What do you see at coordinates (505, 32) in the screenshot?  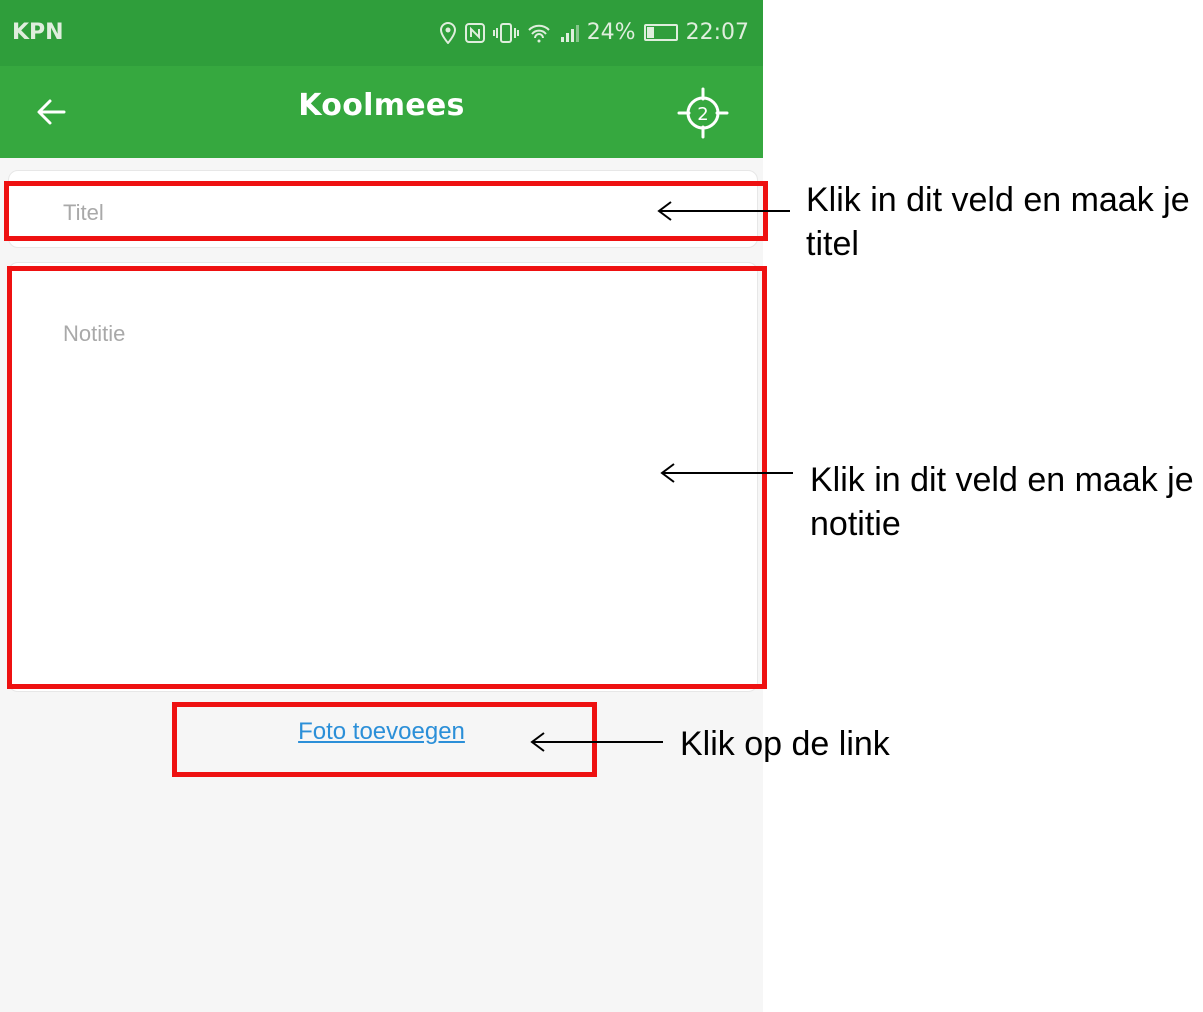 I see `vibrate-icon` at bounding box center [505, 32].